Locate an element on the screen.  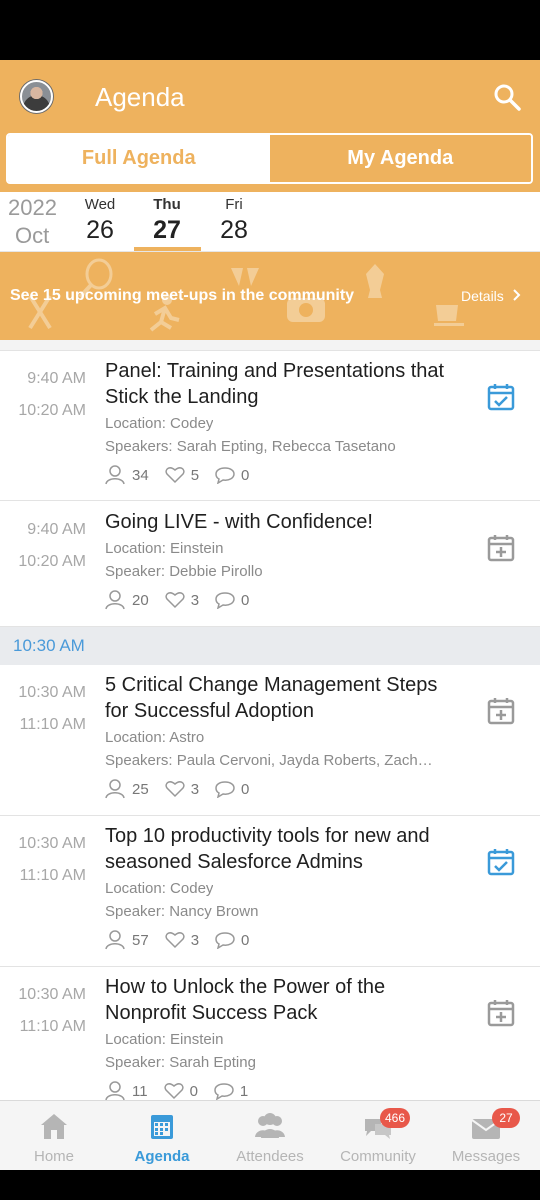
session-stats: 25 3 0 is located at coordinates (184, 789).